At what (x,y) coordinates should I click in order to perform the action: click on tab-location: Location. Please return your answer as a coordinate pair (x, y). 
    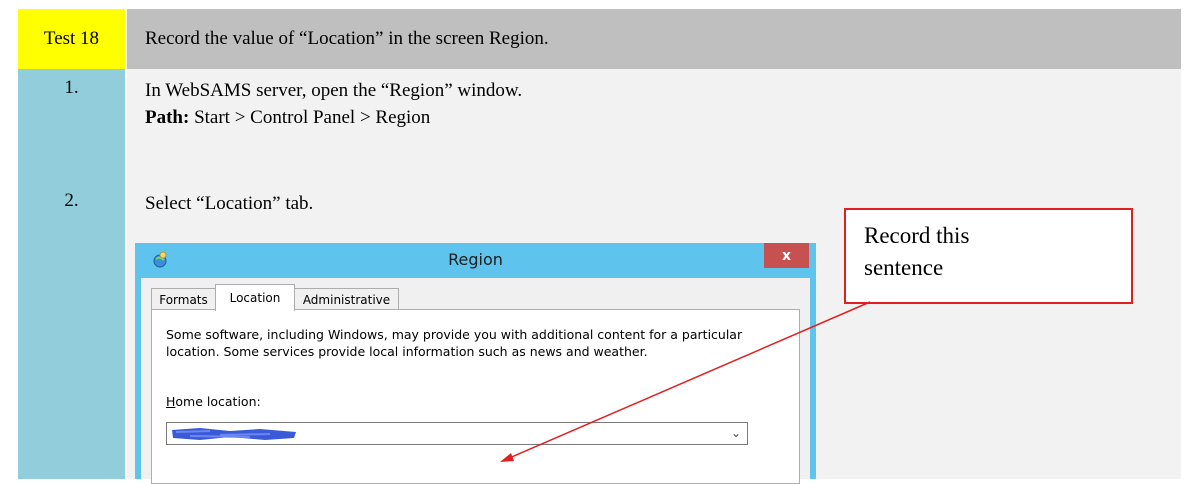
    Looking at the image, I should click on (255, 297).